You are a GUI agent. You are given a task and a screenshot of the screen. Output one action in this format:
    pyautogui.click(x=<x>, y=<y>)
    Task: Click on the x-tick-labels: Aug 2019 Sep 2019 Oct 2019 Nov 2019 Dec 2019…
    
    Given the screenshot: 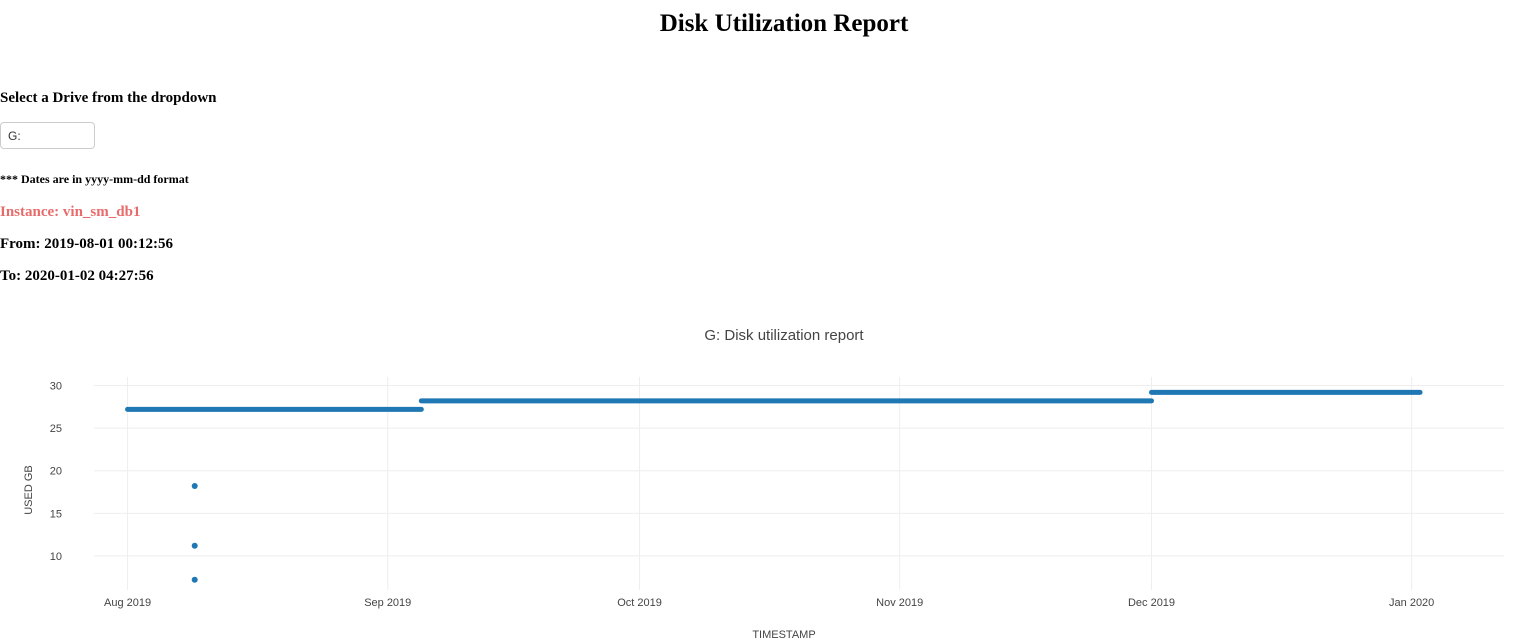 What is the action you would take?
    pyautogui.click(x=769, y=603)
    